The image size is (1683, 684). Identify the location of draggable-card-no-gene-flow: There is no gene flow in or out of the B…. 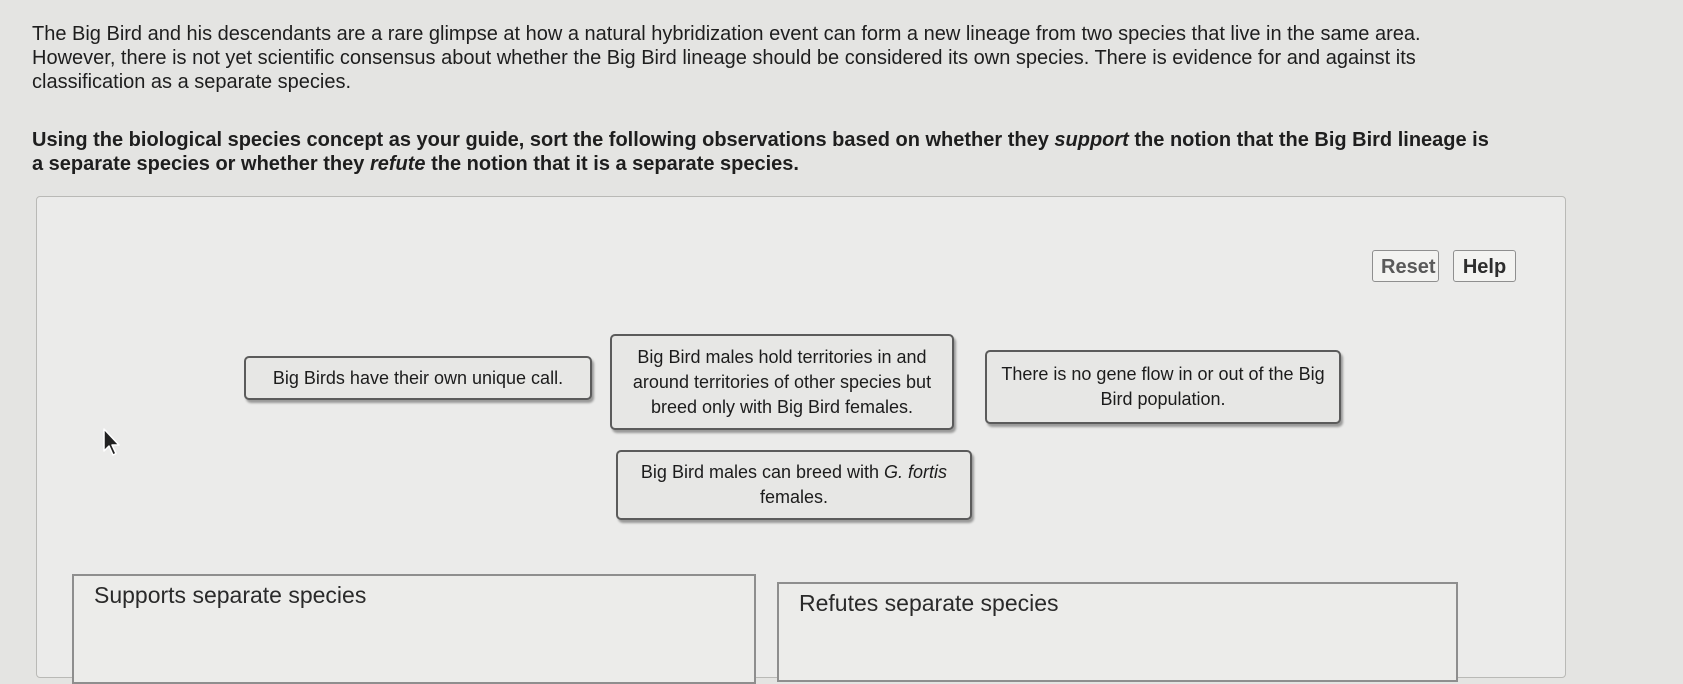
(1163, 387).